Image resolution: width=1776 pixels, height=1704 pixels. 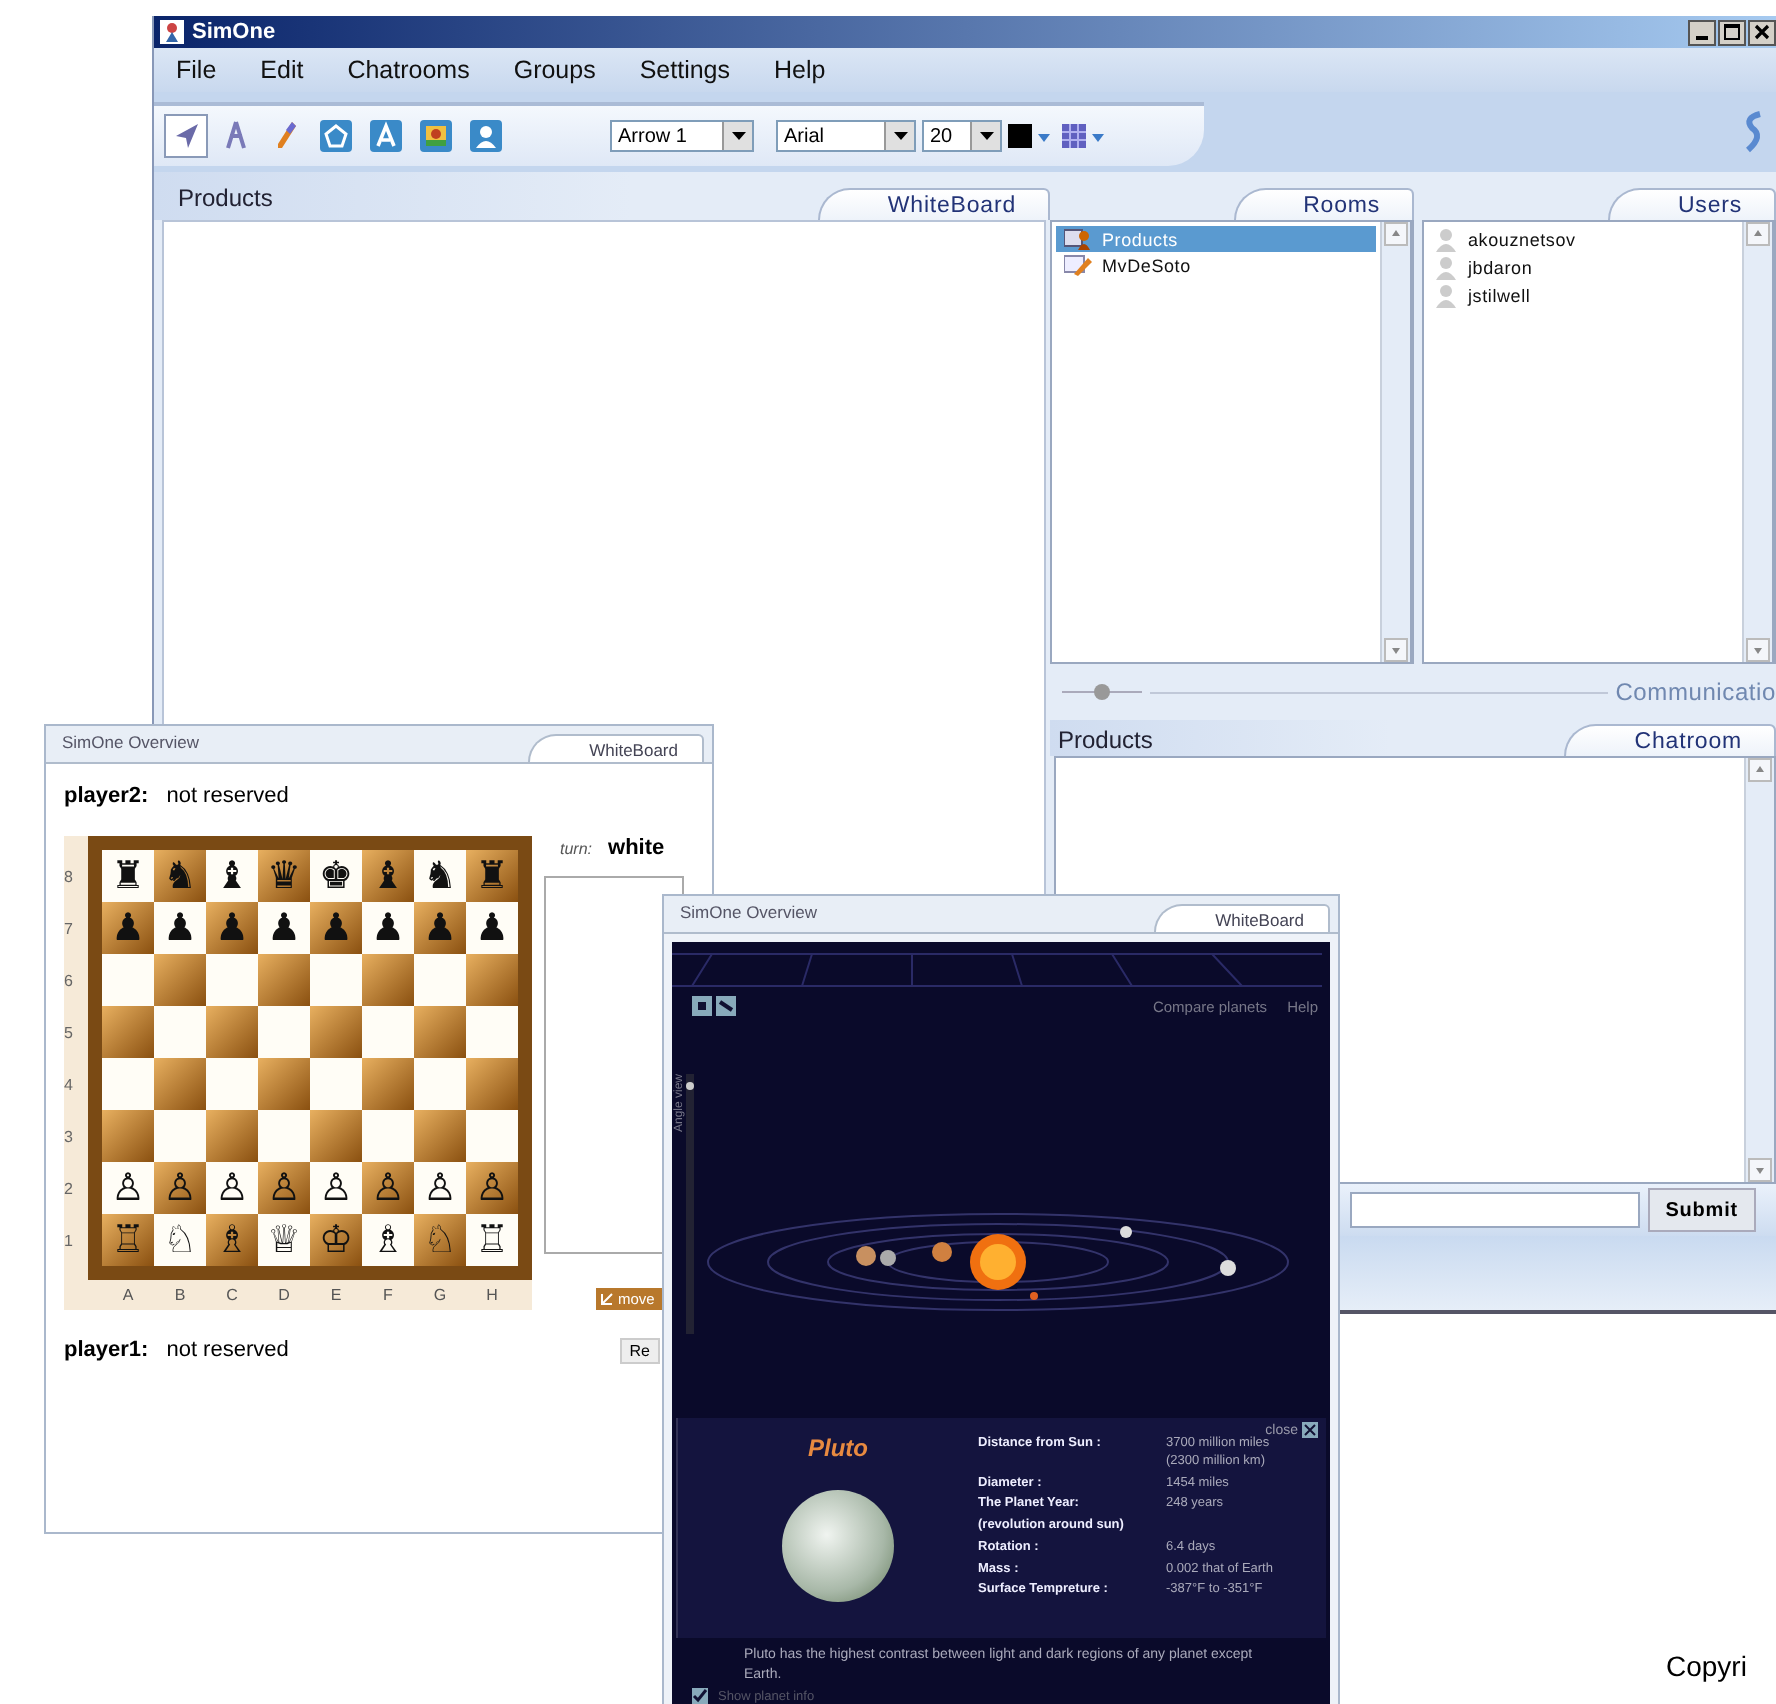 What do you see at coordinates (106, 796) in the screenshot?
I see `player-label: player2:` at bounding box center [106, 796].